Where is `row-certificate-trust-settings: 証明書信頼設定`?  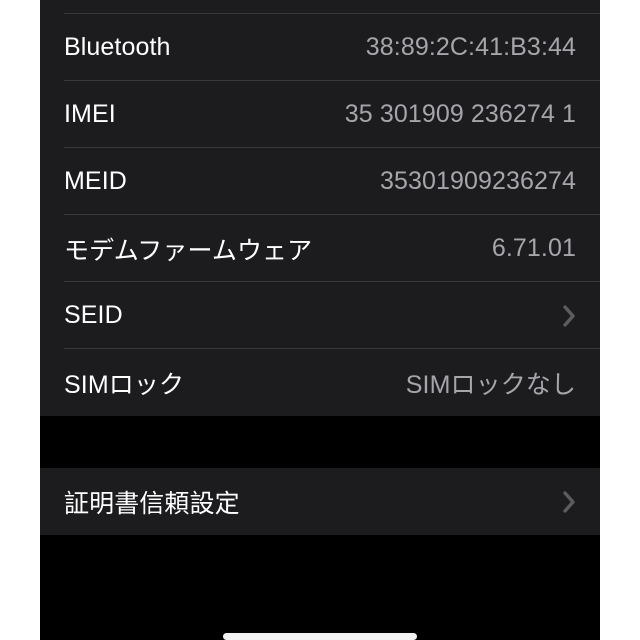 row-certificate-trust-settings: 証明書信頼設定 is located at coordinates (320, 501).